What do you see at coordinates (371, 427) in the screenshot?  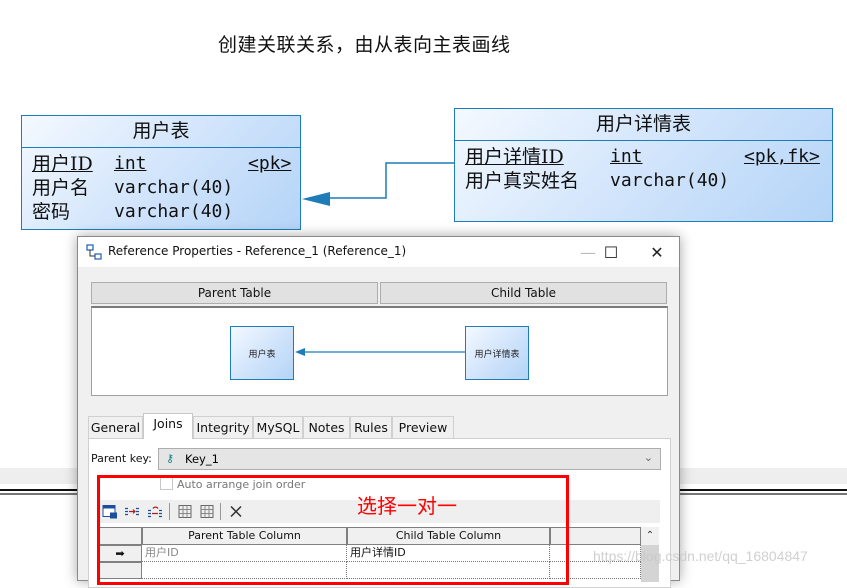 I see `tab-rules: Rules` at bounding box center [371, 427].